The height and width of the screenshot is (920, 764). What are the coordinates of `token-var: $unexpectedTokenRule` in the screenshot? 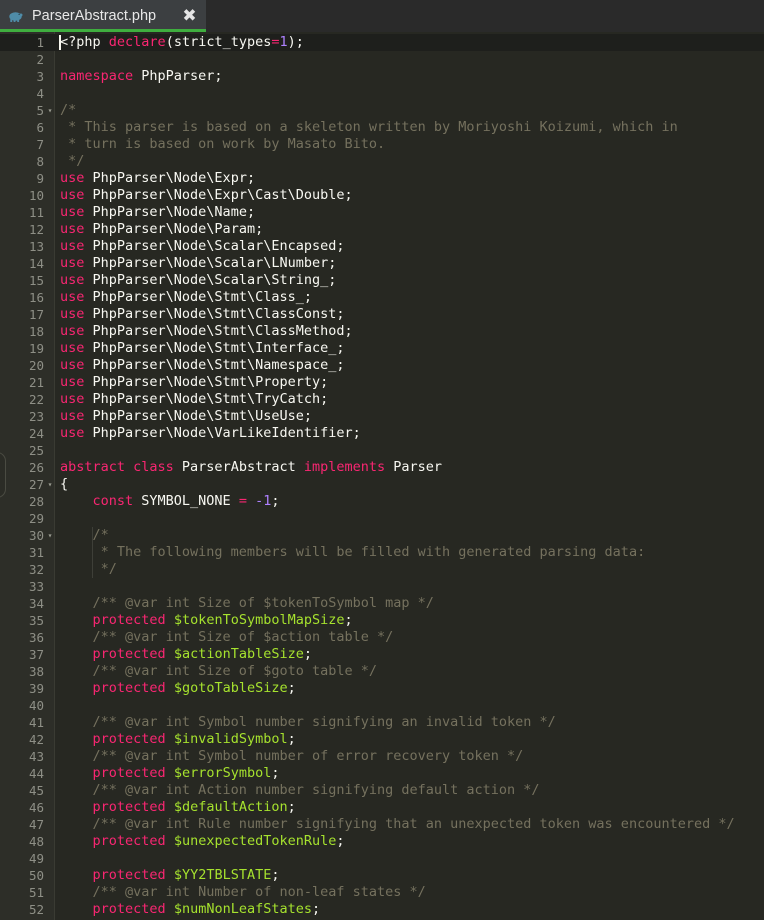 It's located at (255, 841).